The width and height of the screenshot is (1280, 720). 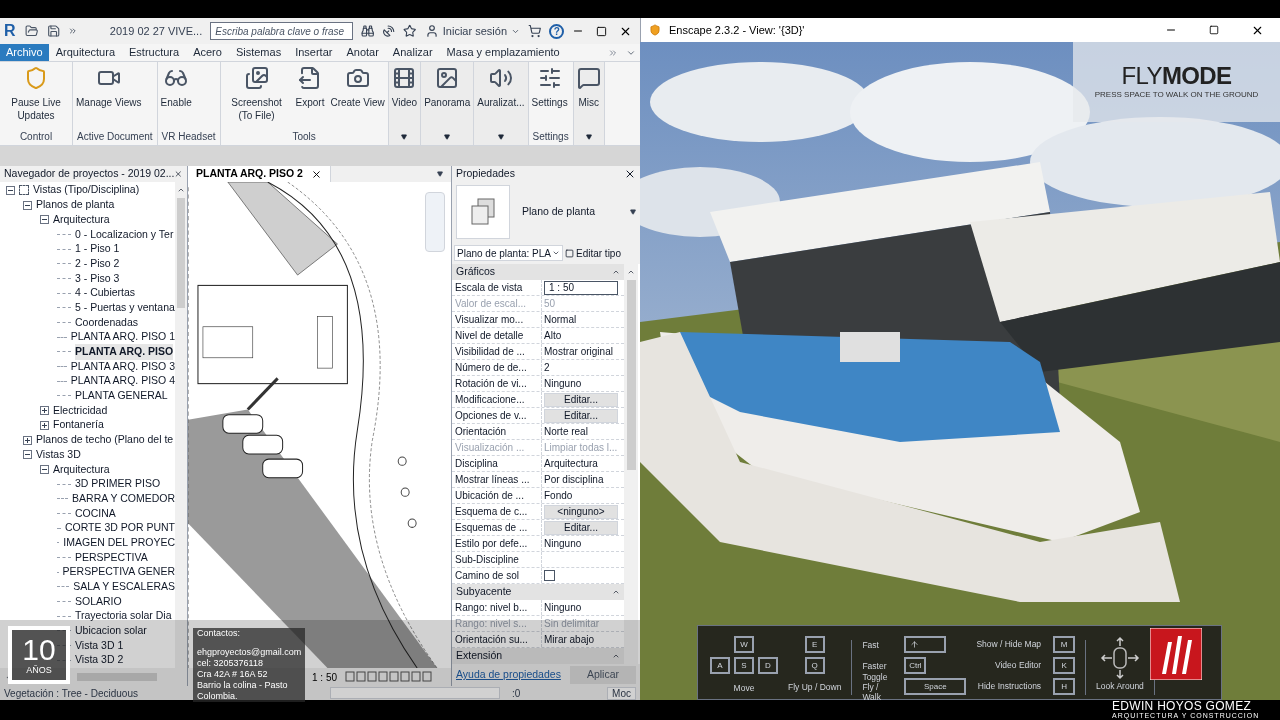 I want to click on tree-item: Coordenadas, so click(x=107, y=322).